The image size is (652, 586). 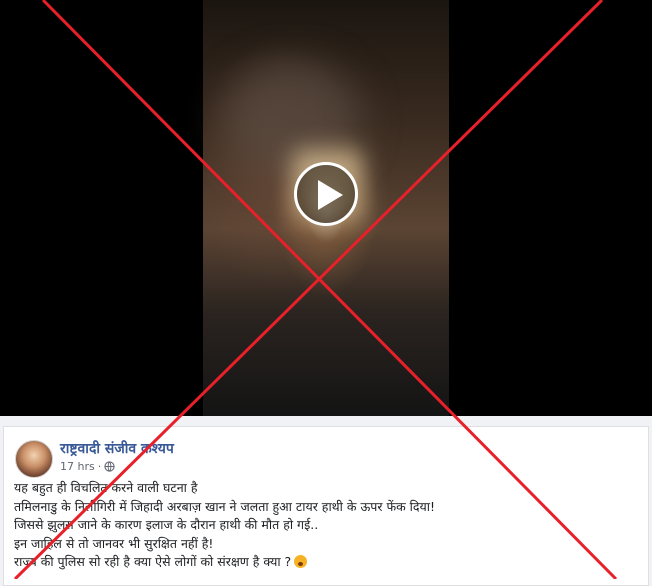 What do you see at coordinates (106, 487) in the screenshot?
I see `post-line: यह बहुत ही विचलित करने वाली घटना है` at bounding box center [106, 487].